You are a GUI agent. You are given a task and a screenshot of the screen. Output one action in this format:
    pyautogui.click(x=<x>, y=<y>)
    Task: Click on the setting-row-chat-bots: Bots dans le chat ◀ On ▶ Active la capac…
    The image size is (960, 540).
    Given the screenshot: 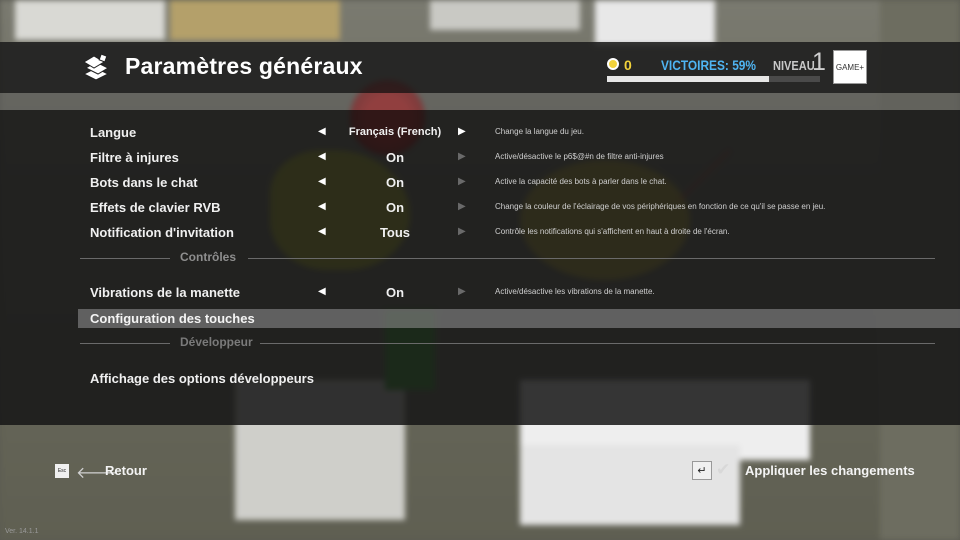 What is the action you would take?
    pyautogui.click(x=480, y=183)
    